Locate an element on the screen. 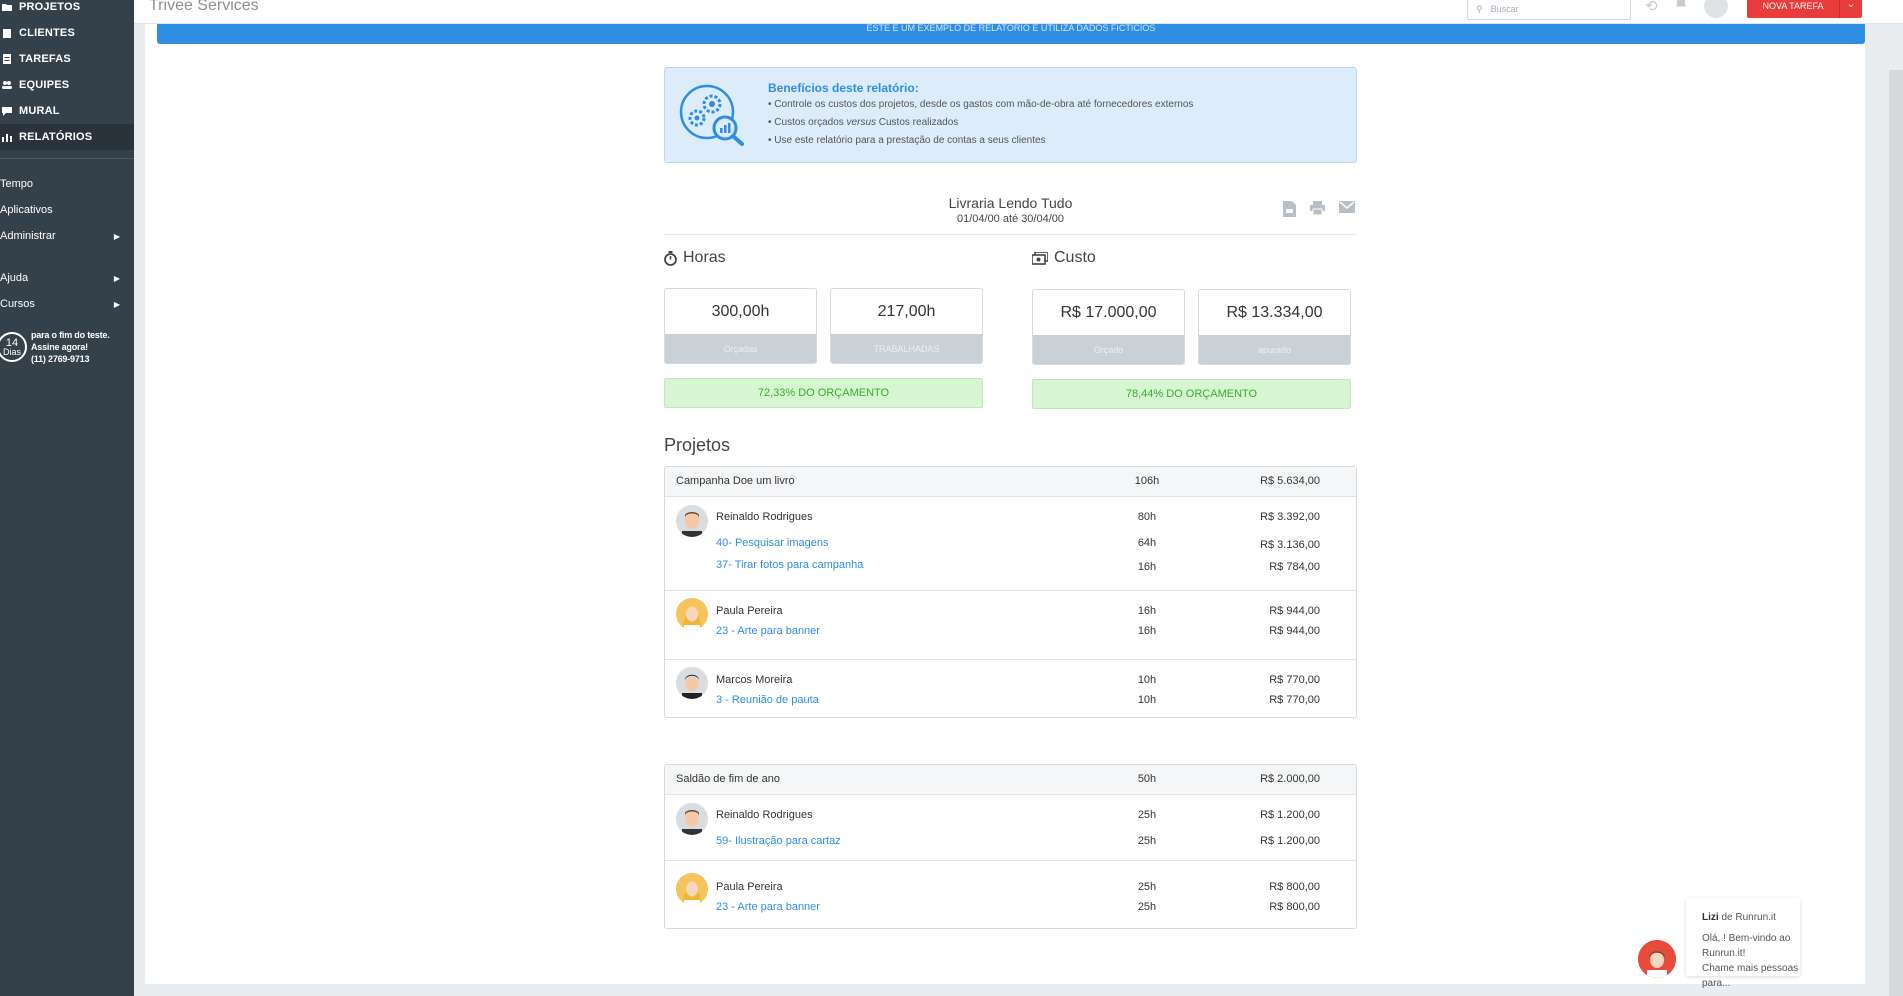 This screenshot has width=1903, height=996. hours-worked-value: 217,00h is located at coordinates (906, 311).